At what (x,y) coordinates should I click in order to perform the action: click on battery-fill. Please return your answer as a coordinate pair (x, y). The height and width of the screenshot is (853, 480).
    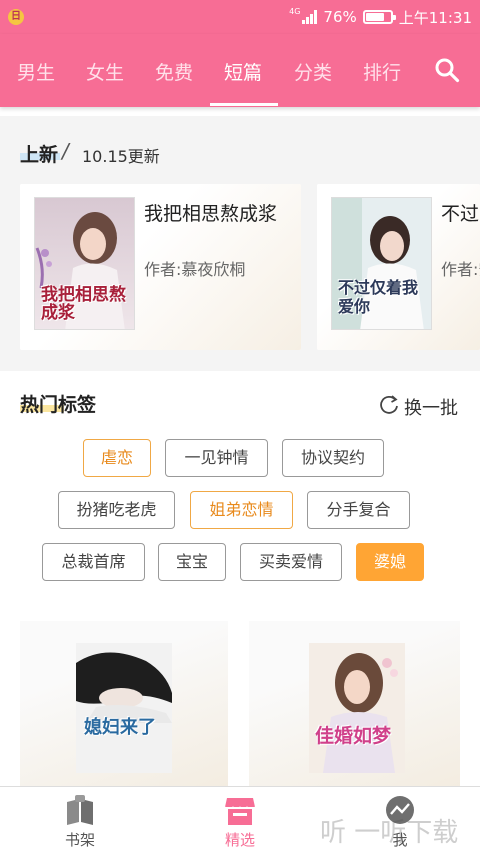
    Looking at the image, I should click on (374, 17).